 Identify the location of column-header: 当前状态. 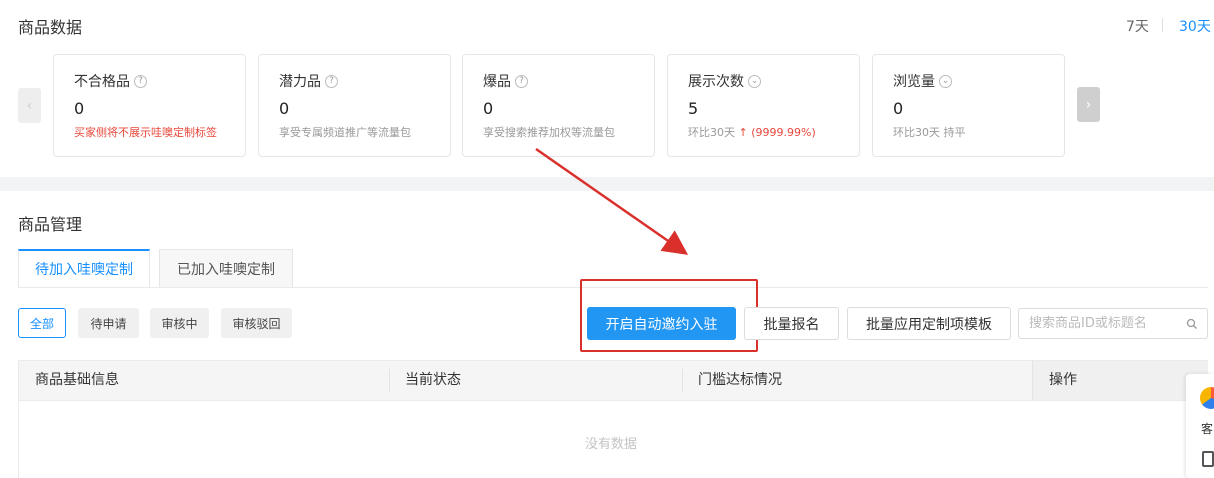
(433, 380).